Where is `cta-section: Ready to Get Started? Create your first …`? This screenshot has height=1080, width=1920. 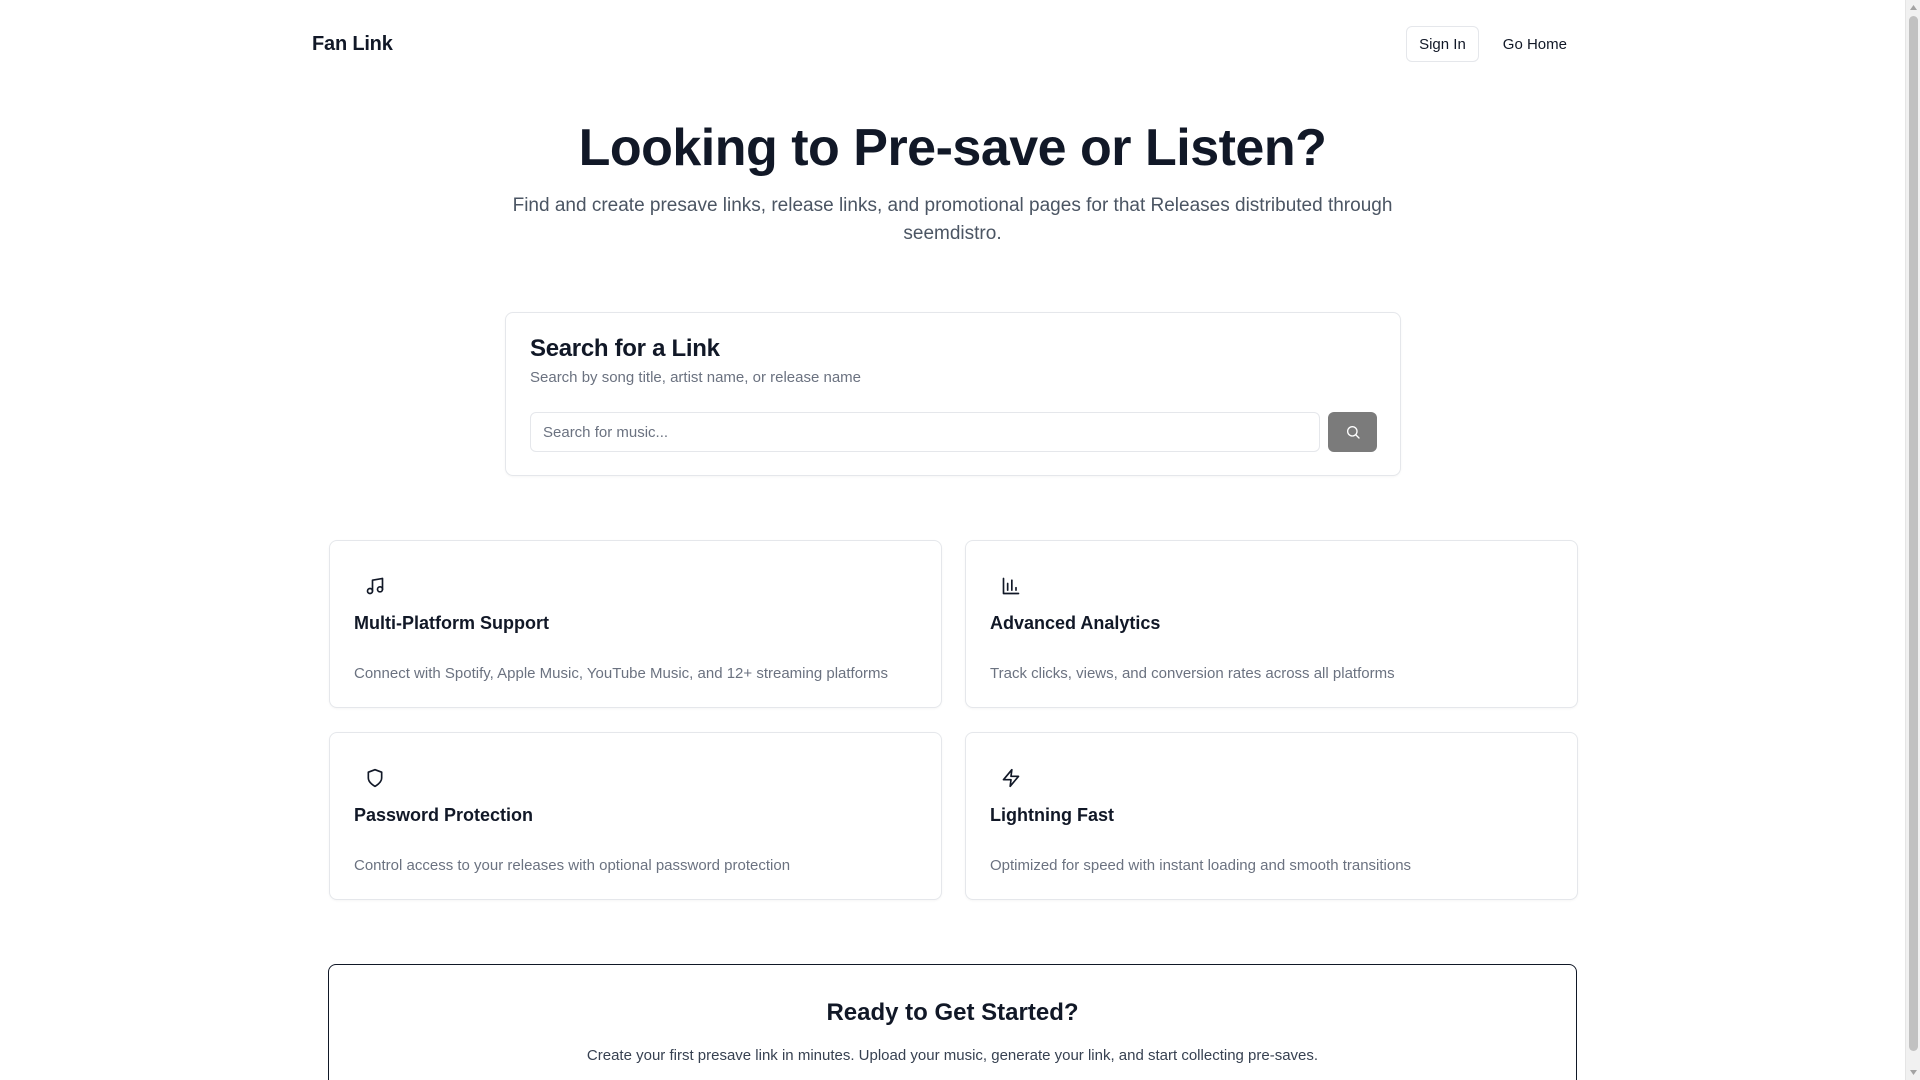
cta-section: Ready to Get Started? Create your first … is located at coordinates (952, 1022).